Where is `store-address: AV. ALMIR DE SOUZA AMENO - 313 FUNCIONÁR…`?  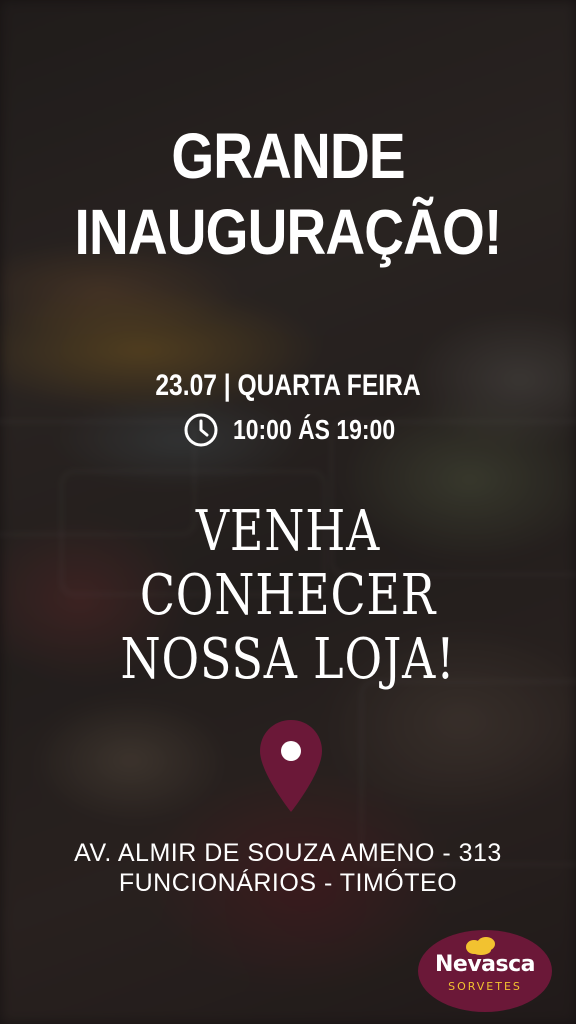 store-address: AV. ALMIR DE SOUZA AMENO - 313 FUNCIONÁR… is located at coordinates (288, 868).